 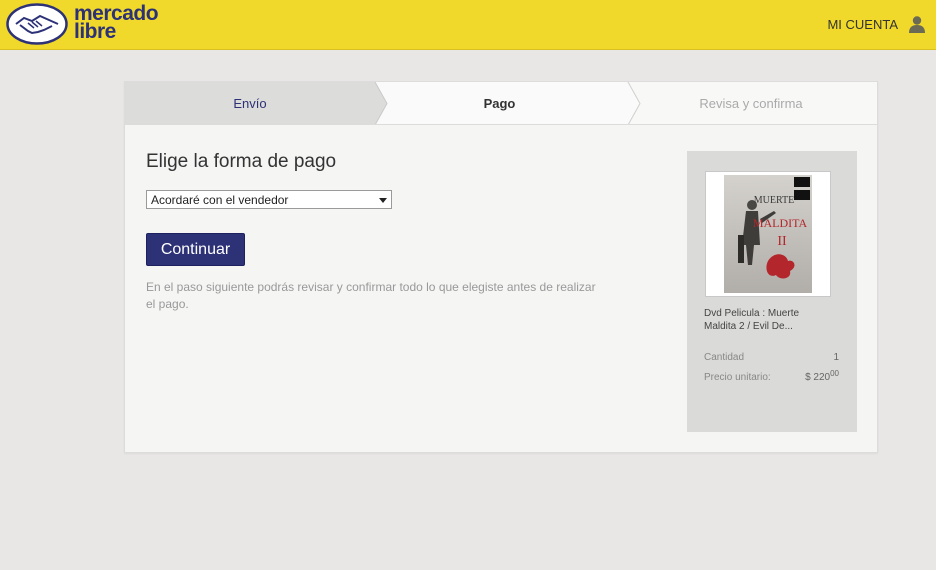 What do you see at coordinates (782, 241) in the screenshot?
I see `cover-title-line-3: II` at bounding box center [782, 241].